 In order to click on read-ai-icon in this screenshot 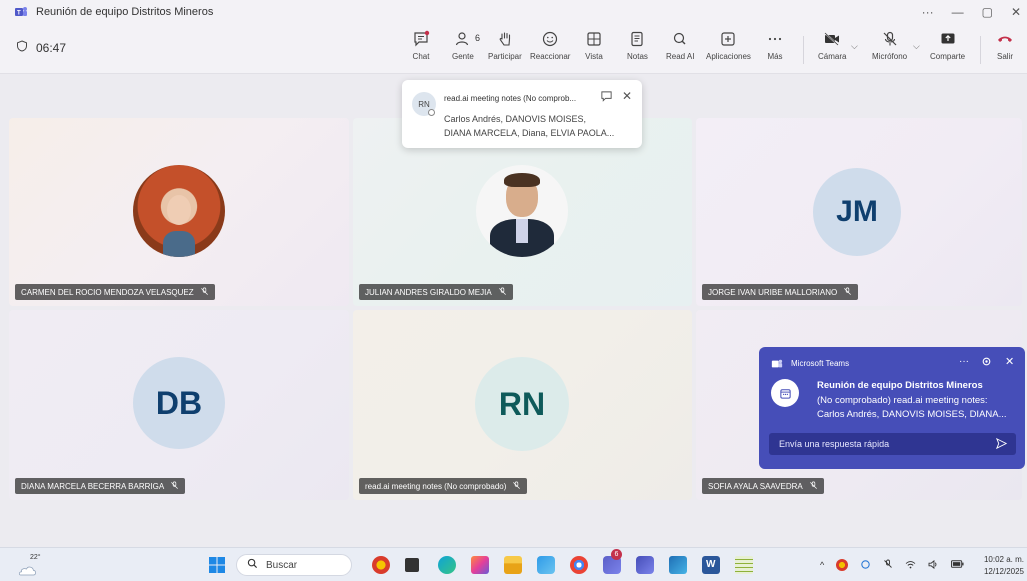, I will do `click(680, 38)`.